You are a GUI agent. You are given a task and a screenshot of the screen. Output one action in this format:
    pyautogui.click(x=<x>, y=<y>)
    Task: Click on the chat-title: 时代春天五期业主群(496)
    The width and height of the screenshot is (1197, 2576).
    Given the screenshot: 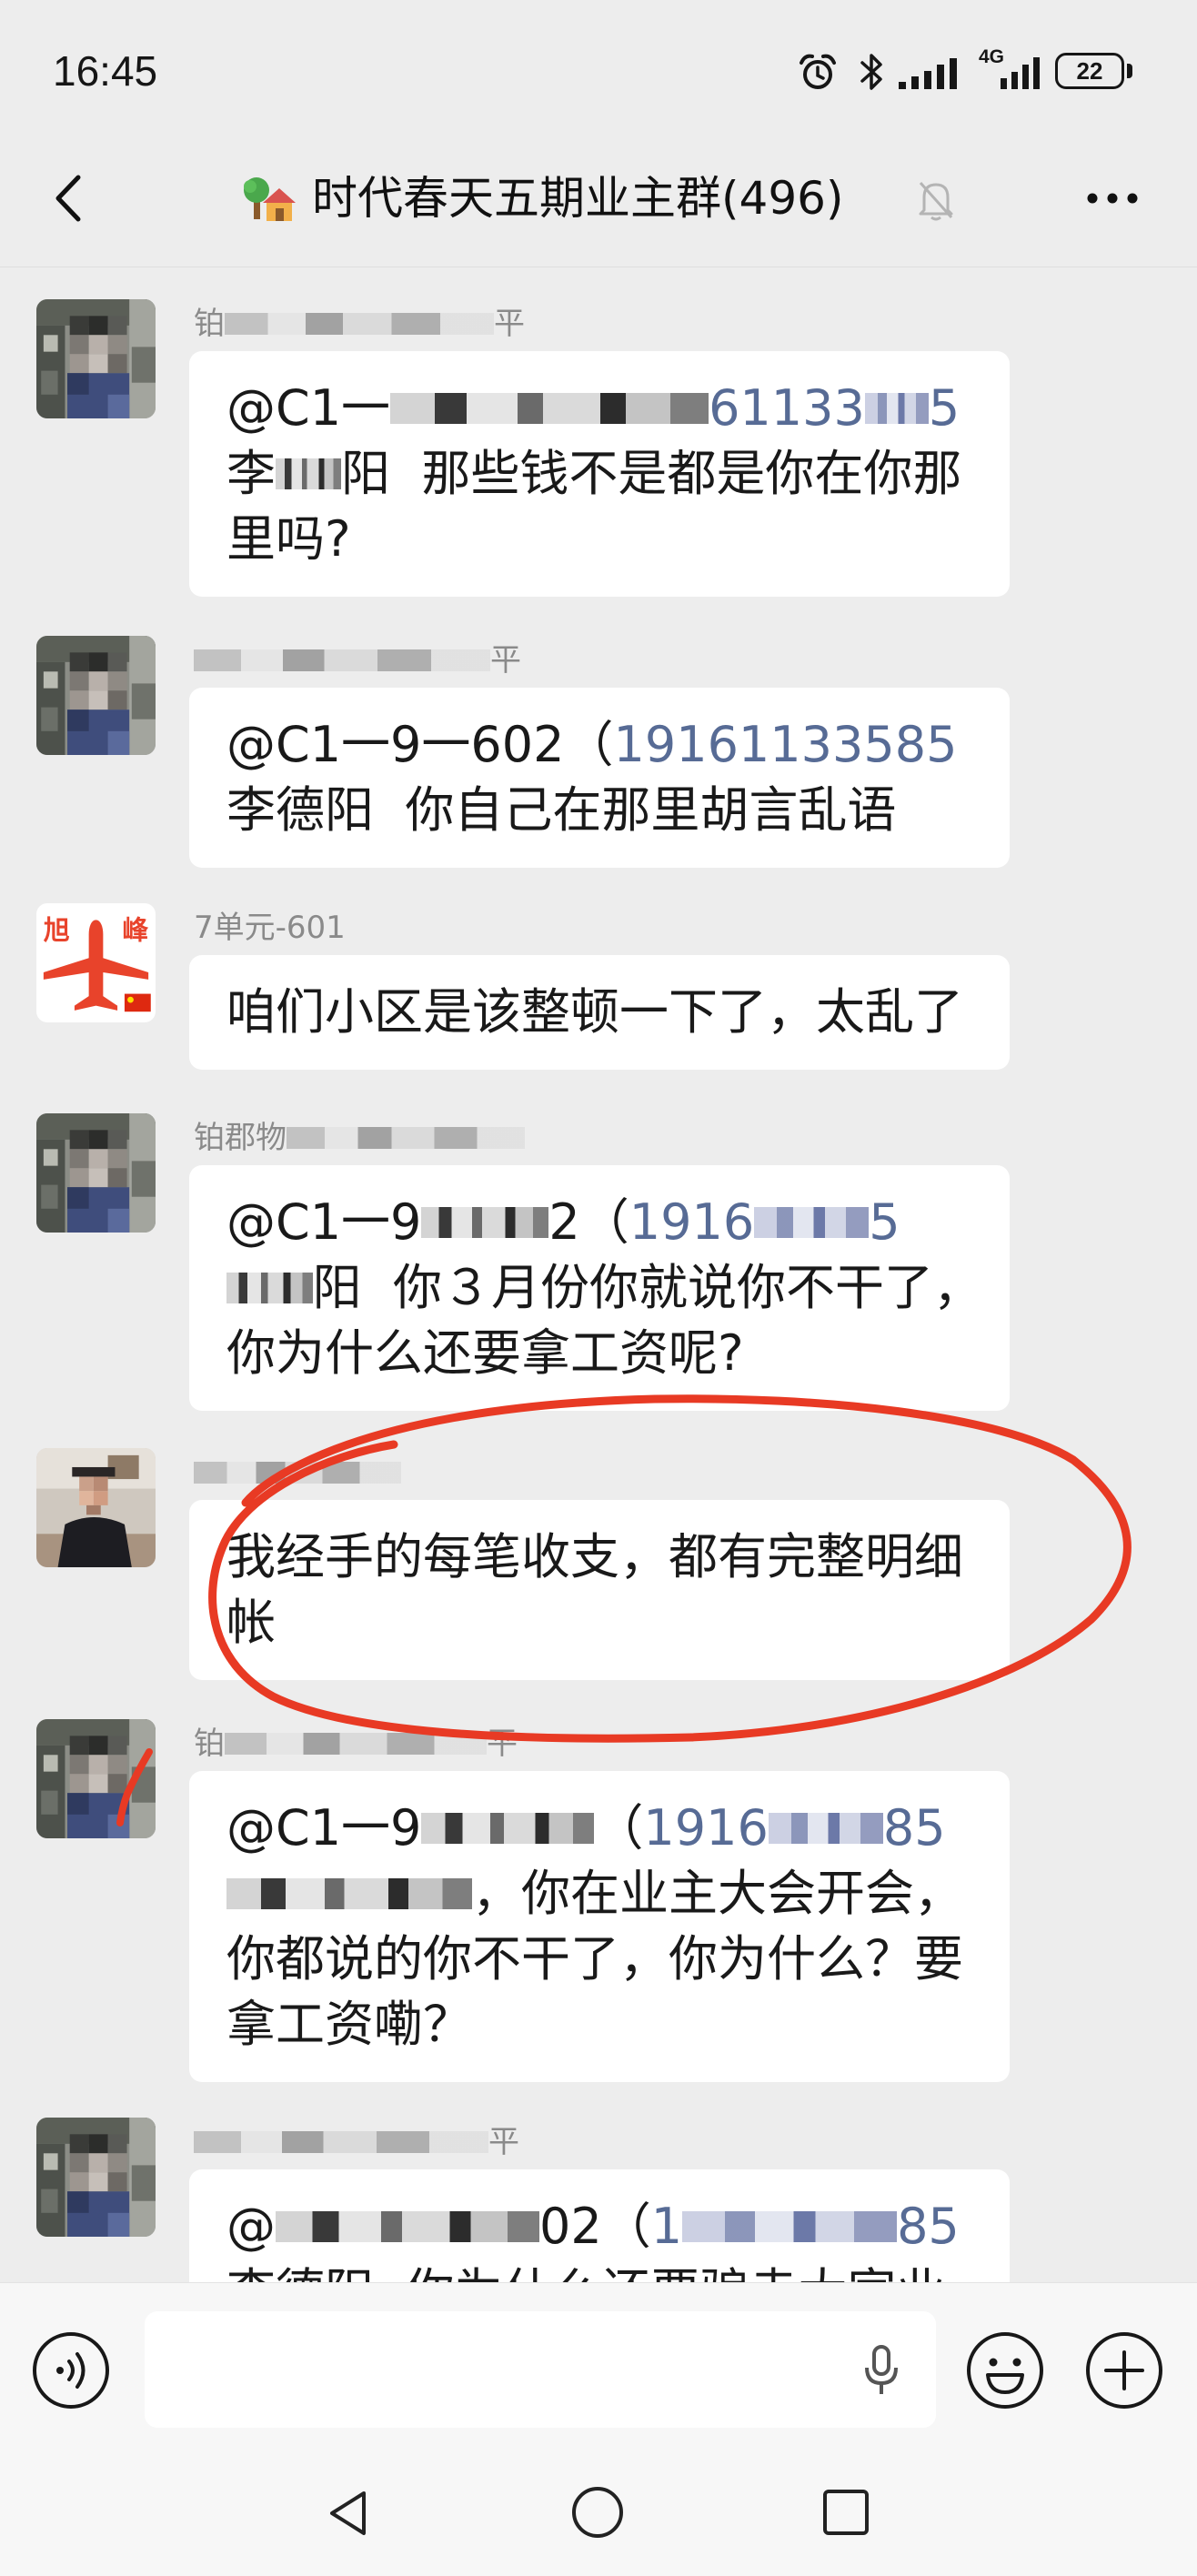 What is the action you would take?
    pyautogui.click(x=577, y=198)
    